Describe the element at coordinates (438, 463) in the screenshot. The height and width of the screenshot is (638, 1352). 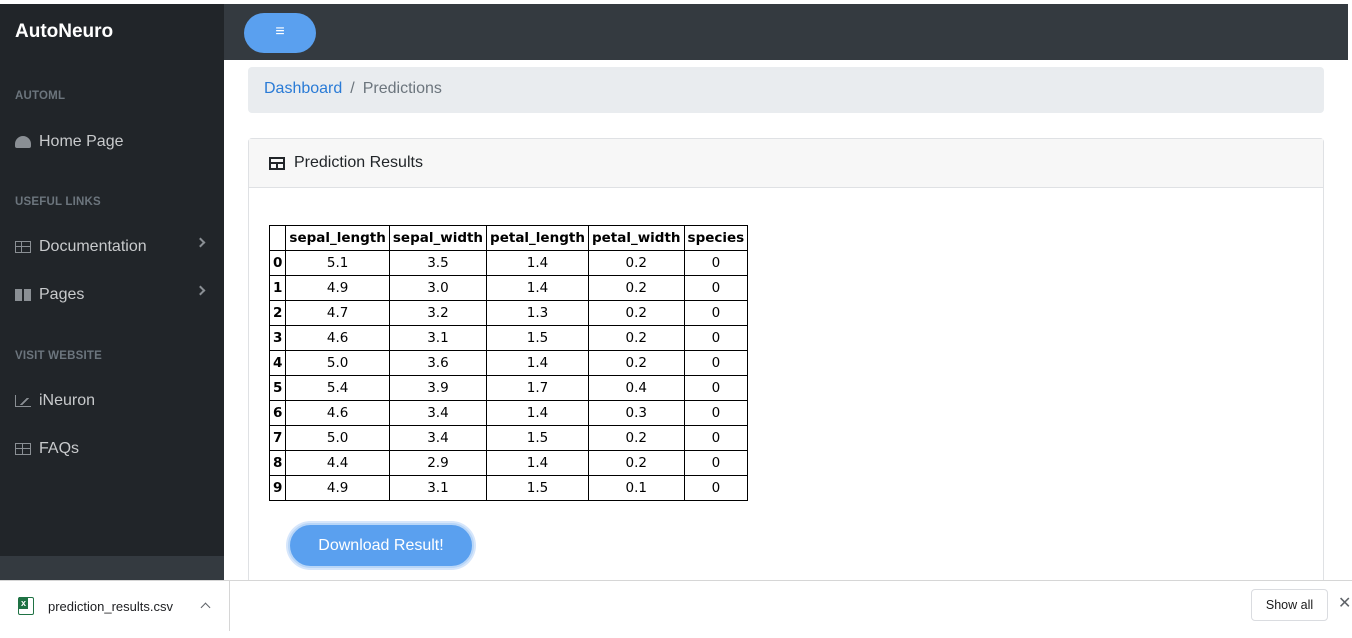
I see `table-cell-sepal-width: 2.9` at that location.